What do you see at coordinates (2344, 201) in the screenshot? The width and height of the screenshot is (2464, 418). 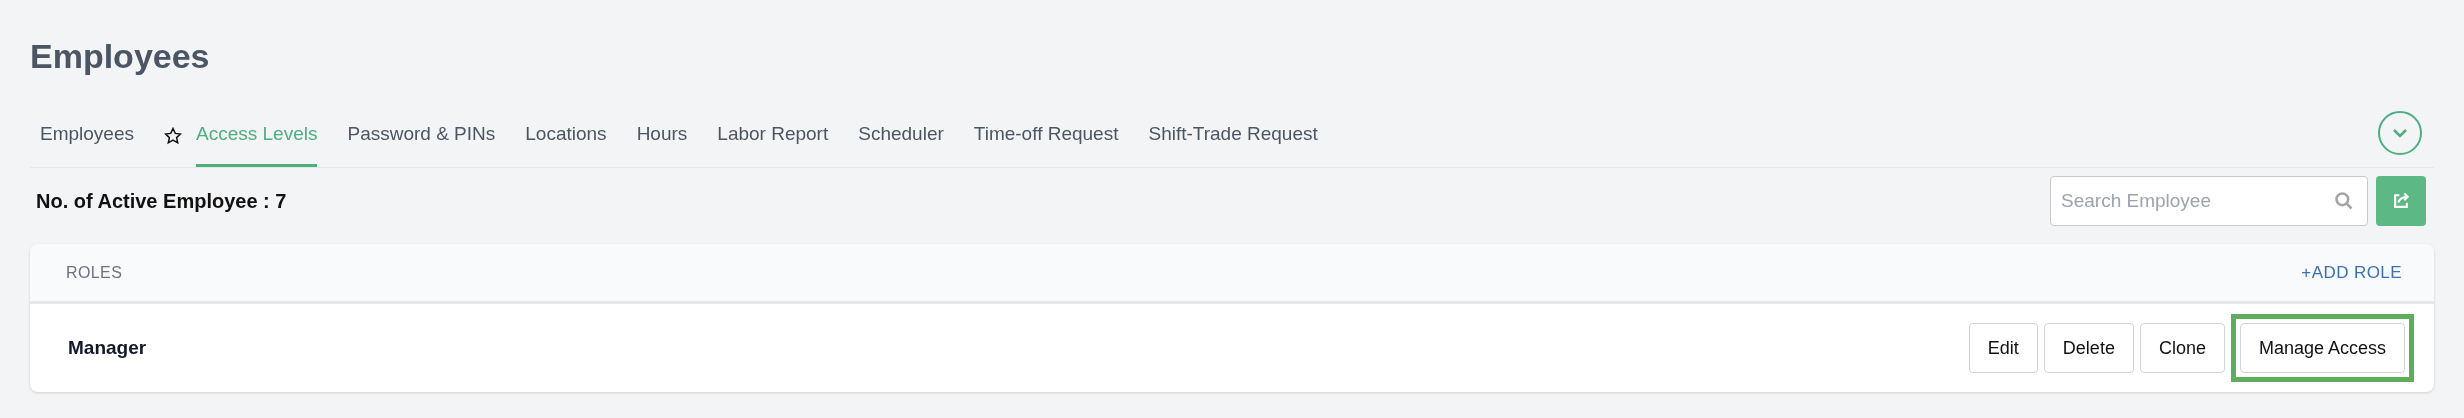 I see `search-icon` at bounding box center [2344, 201].